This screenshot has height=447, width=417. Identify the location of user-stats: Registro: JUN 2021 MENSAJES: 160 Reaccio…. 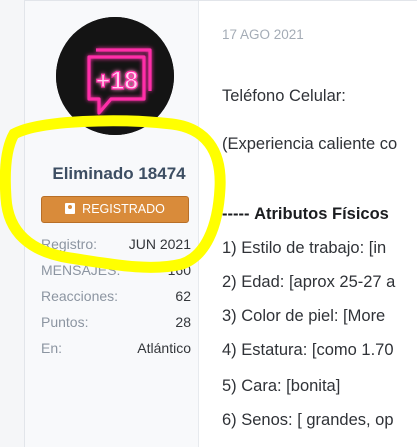
(116, 299).